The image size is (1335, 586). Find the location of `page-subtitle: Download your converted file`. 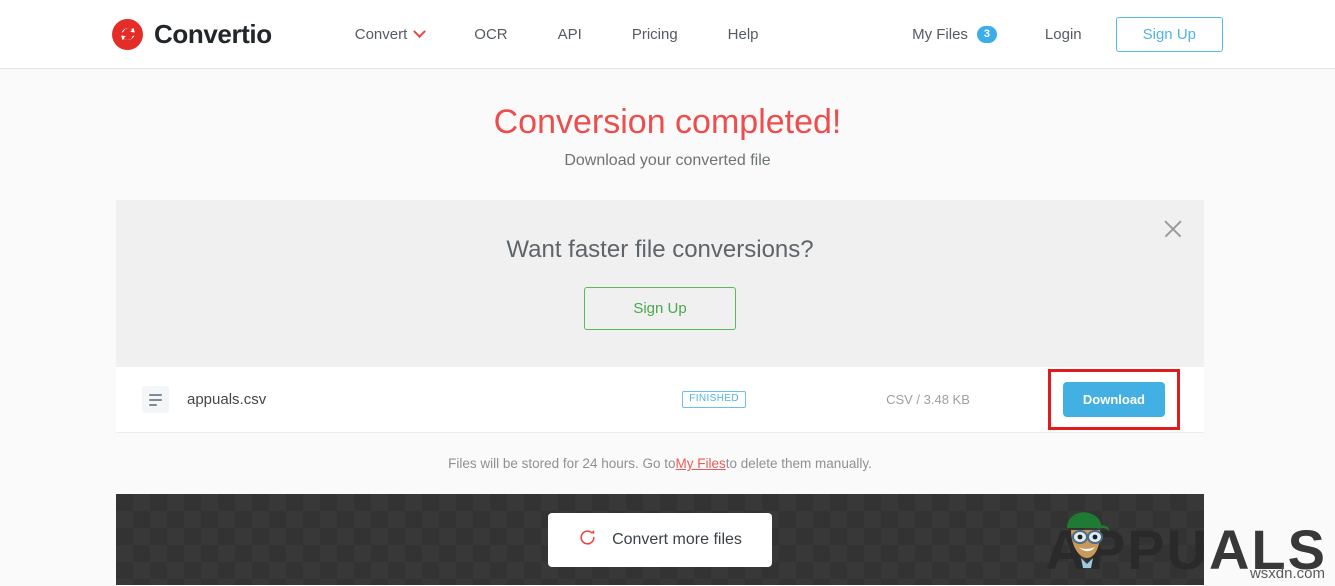

page-subtitle: Download your converted file is located at coordinates (667, 160).